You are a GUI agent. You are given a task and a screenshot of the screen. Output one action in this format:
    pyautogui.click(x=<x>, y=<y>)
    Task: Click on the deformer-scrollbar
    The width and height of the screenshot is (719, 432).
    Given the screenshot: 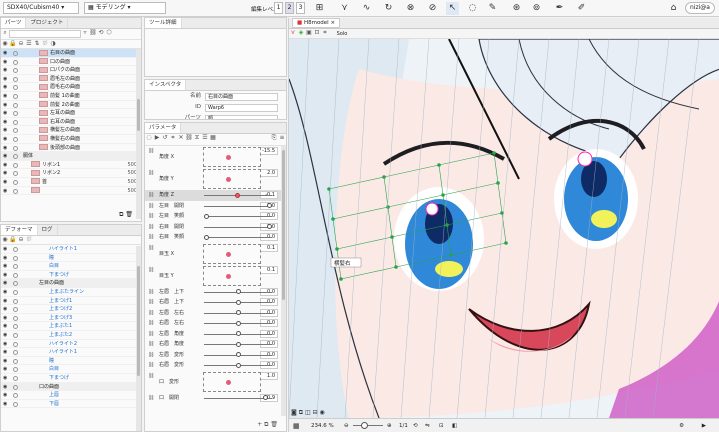 What is the action you would take?
    pyautogui.click(x=138, y=338)
    